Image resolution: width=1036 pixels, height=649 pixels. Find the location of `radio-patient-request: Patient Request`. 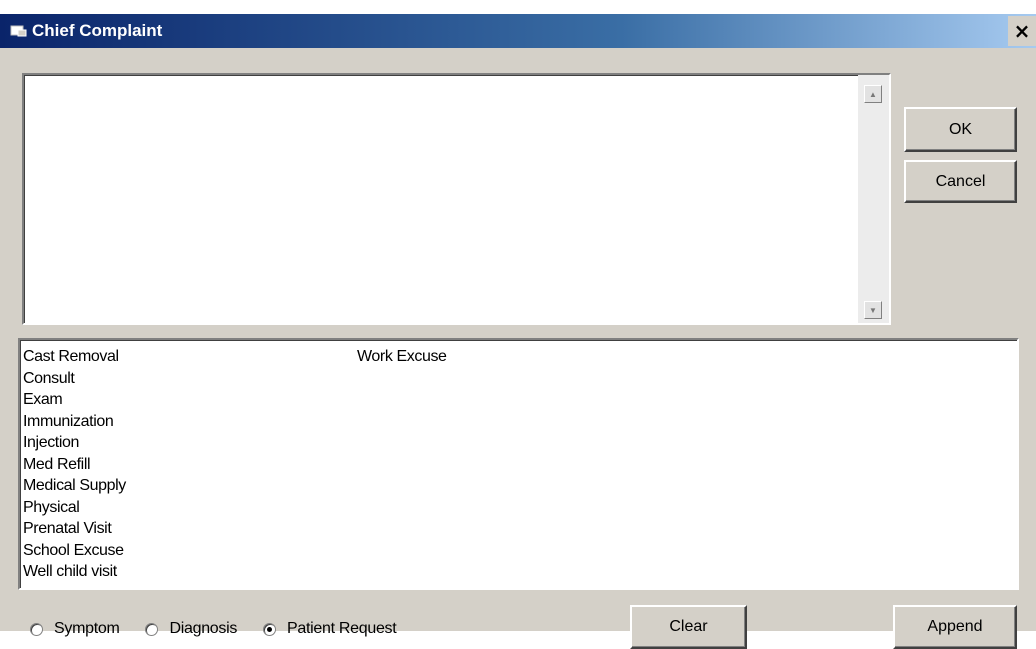

radio-patient-request: Patient Request is located at coordinates (330, 629).